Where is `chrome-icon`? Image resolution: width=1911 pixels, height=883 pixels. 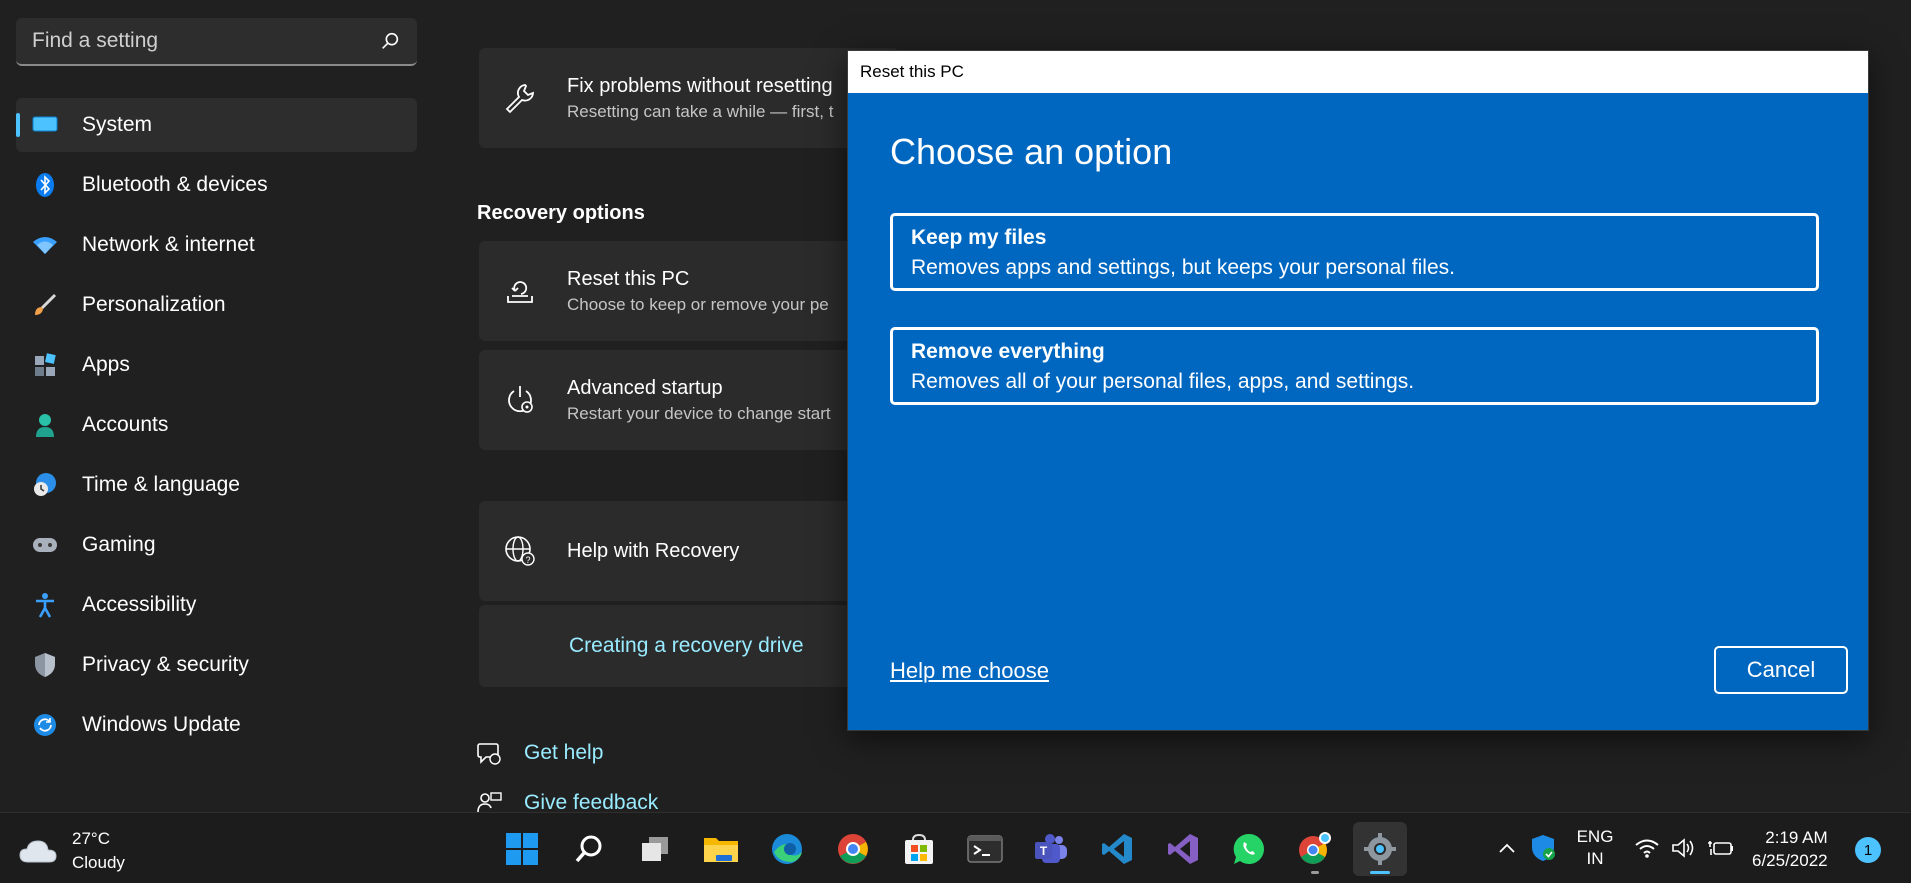 chrome-icon is located at coordinates (853, 849).